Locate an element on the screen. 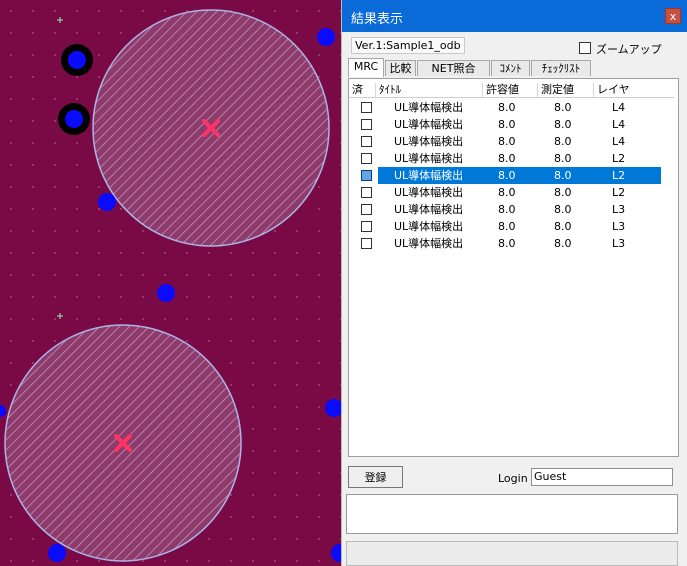 Image resolution: width=687 pixels, height=566 pixels. tab-comment: ｺﾒﾝﾄ is located at coordinates (510, 68).